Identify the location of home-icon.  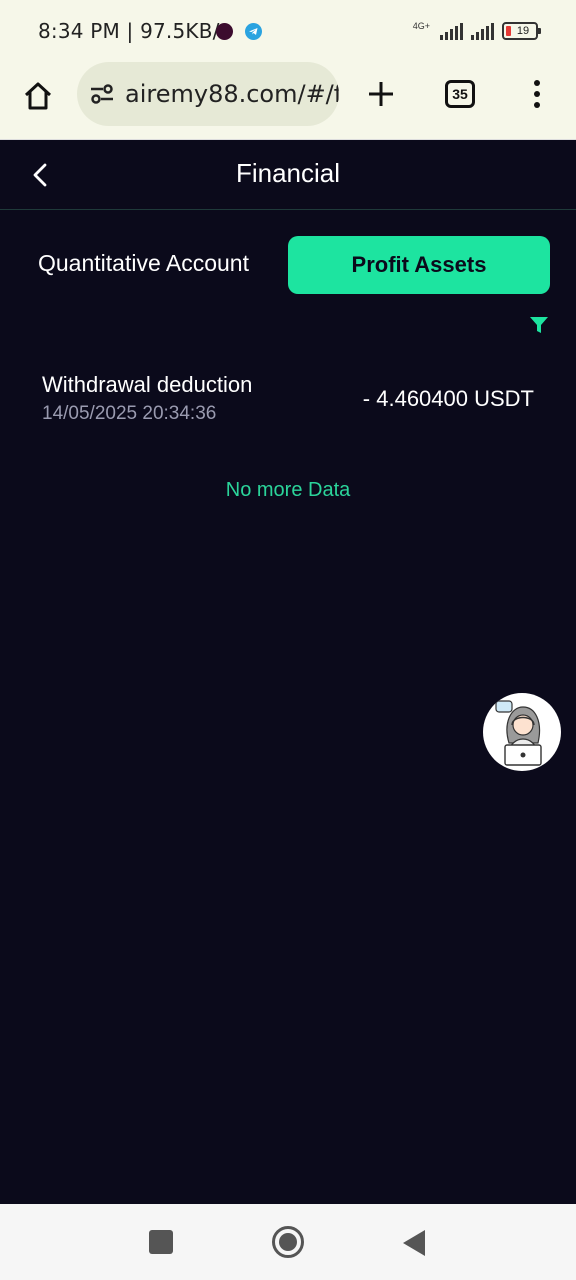
(38, 96).